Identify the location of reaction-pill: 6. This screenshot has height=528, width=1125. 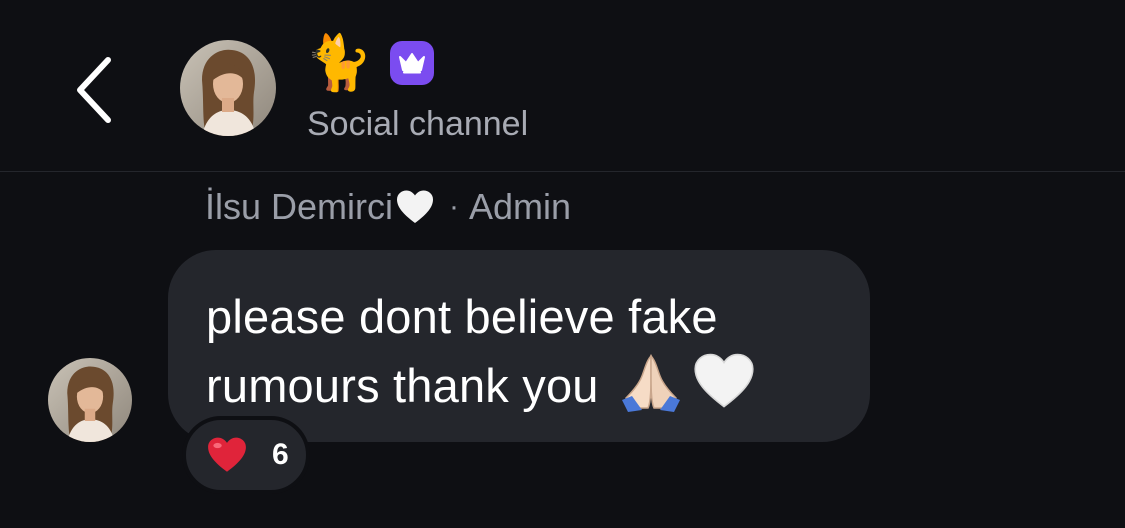
(246, 455).